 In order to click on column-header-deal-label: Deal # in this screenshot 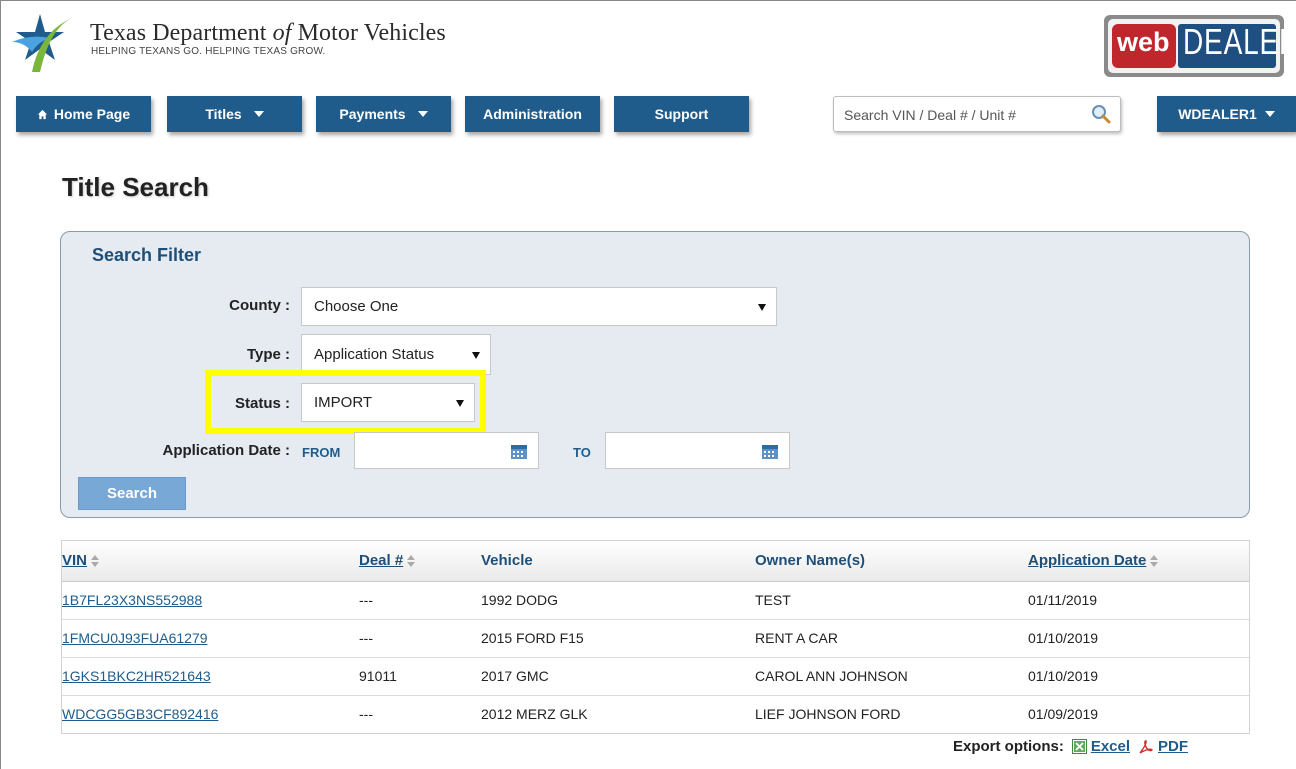, I will do `click(381, 560)`.